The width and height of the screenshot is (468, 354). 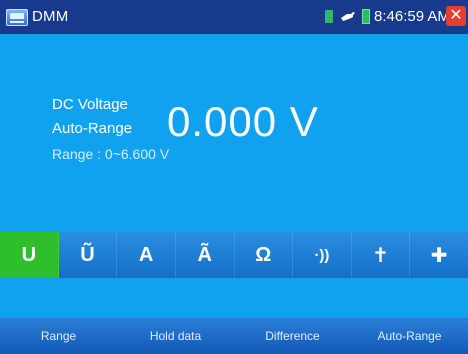 I want to click on continuity-icon: ·)), so click(x=322, y=255).